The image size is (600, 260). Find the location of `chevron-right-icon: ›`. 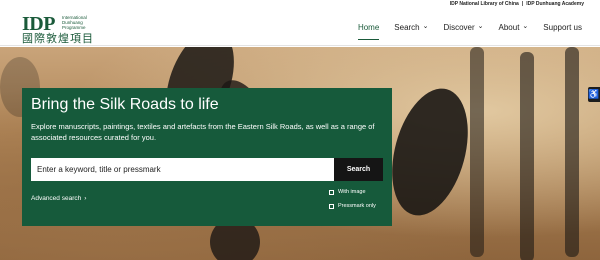

chevron-right-icon: › is located at coordinates (85, 198).